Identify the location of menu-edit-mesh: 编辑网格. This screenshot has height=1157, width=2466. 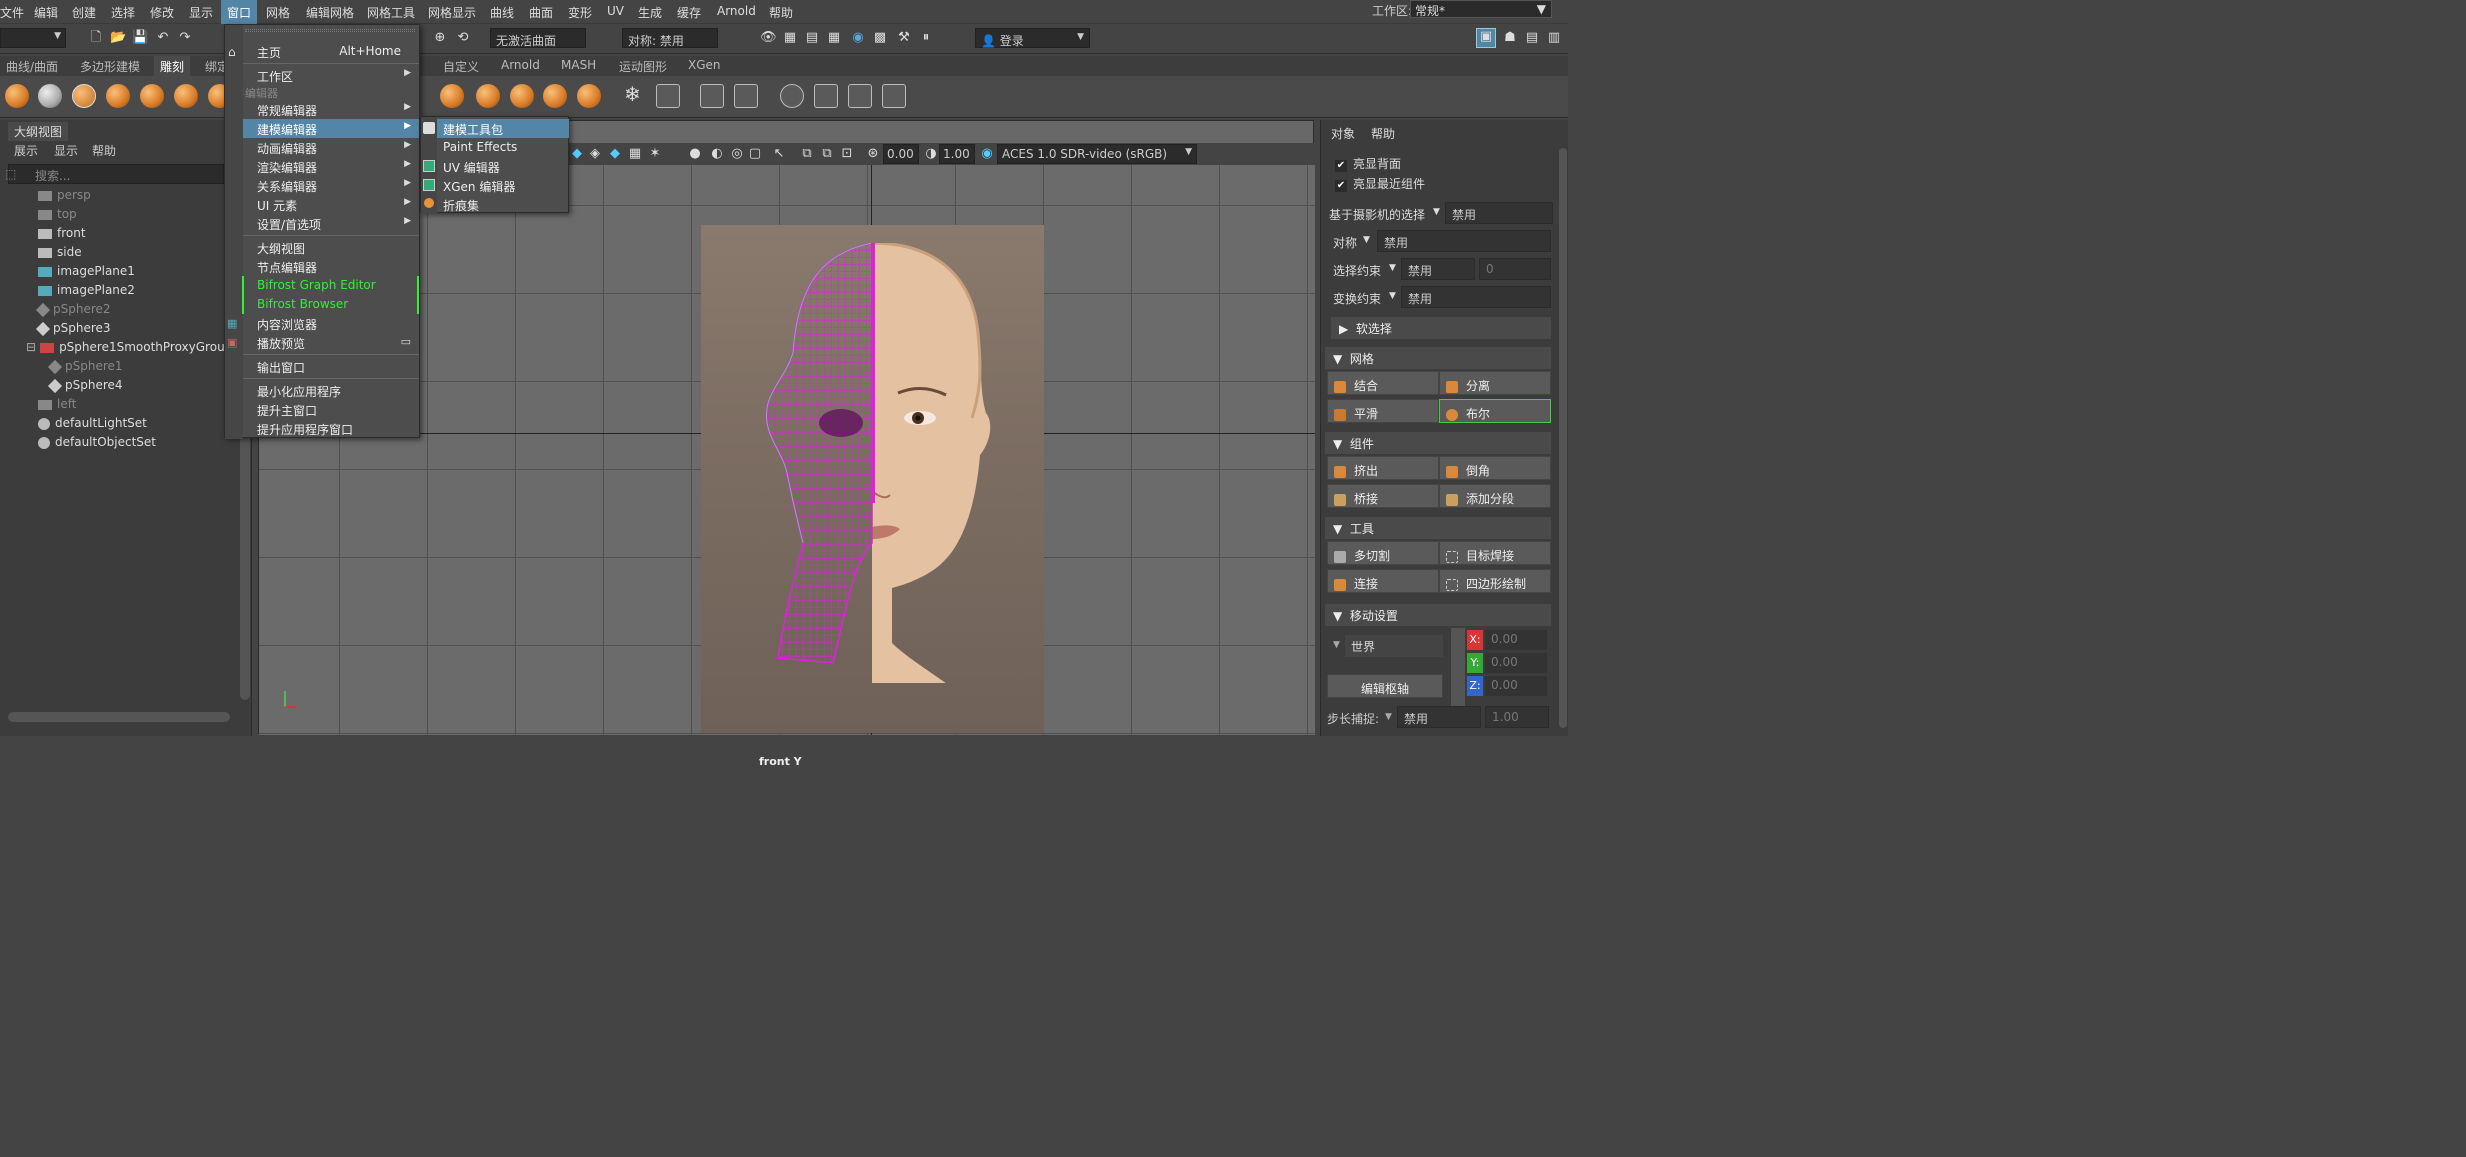
(330, 12).